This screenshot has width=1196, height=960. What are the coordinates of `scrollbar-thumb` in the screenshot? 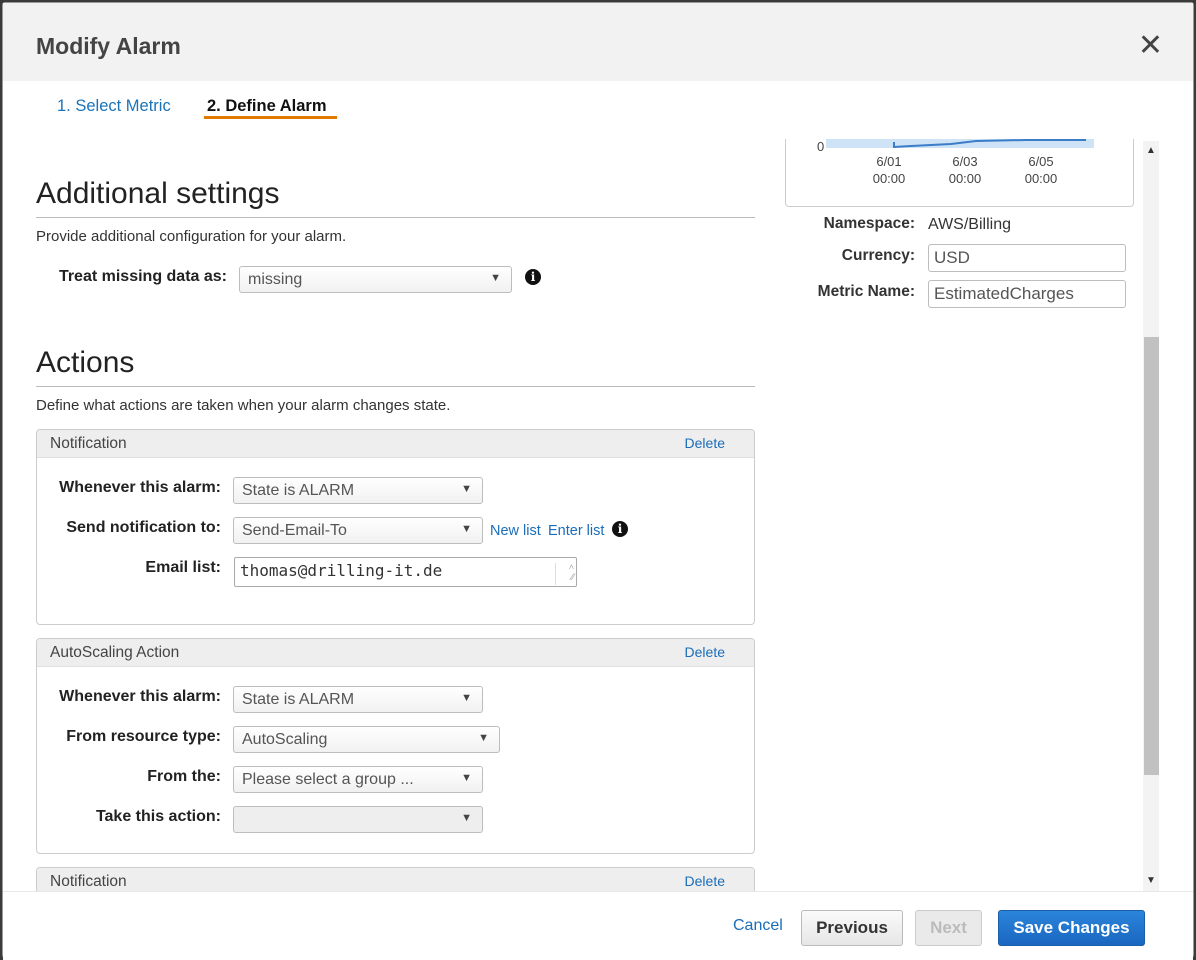 It's located at (1151, 556).